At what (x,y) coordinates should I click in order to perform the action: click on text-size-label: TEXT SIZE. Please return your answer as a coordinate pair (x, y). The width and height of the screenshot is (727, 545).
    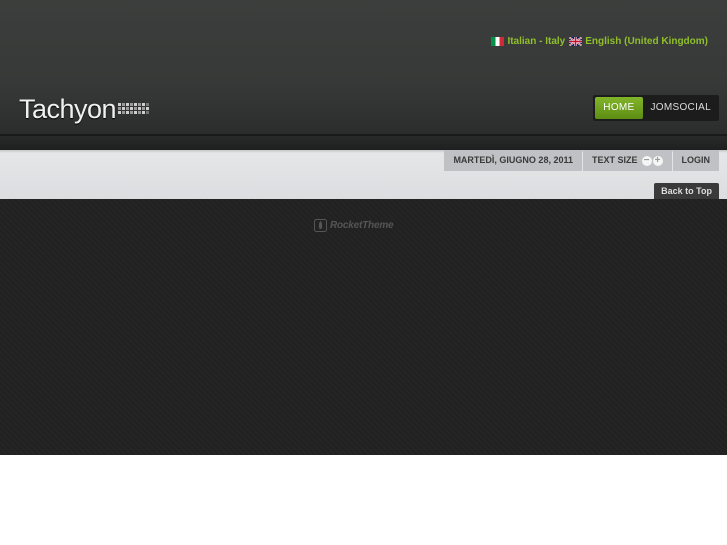
    Looking at the image, I should click on (614, 160).